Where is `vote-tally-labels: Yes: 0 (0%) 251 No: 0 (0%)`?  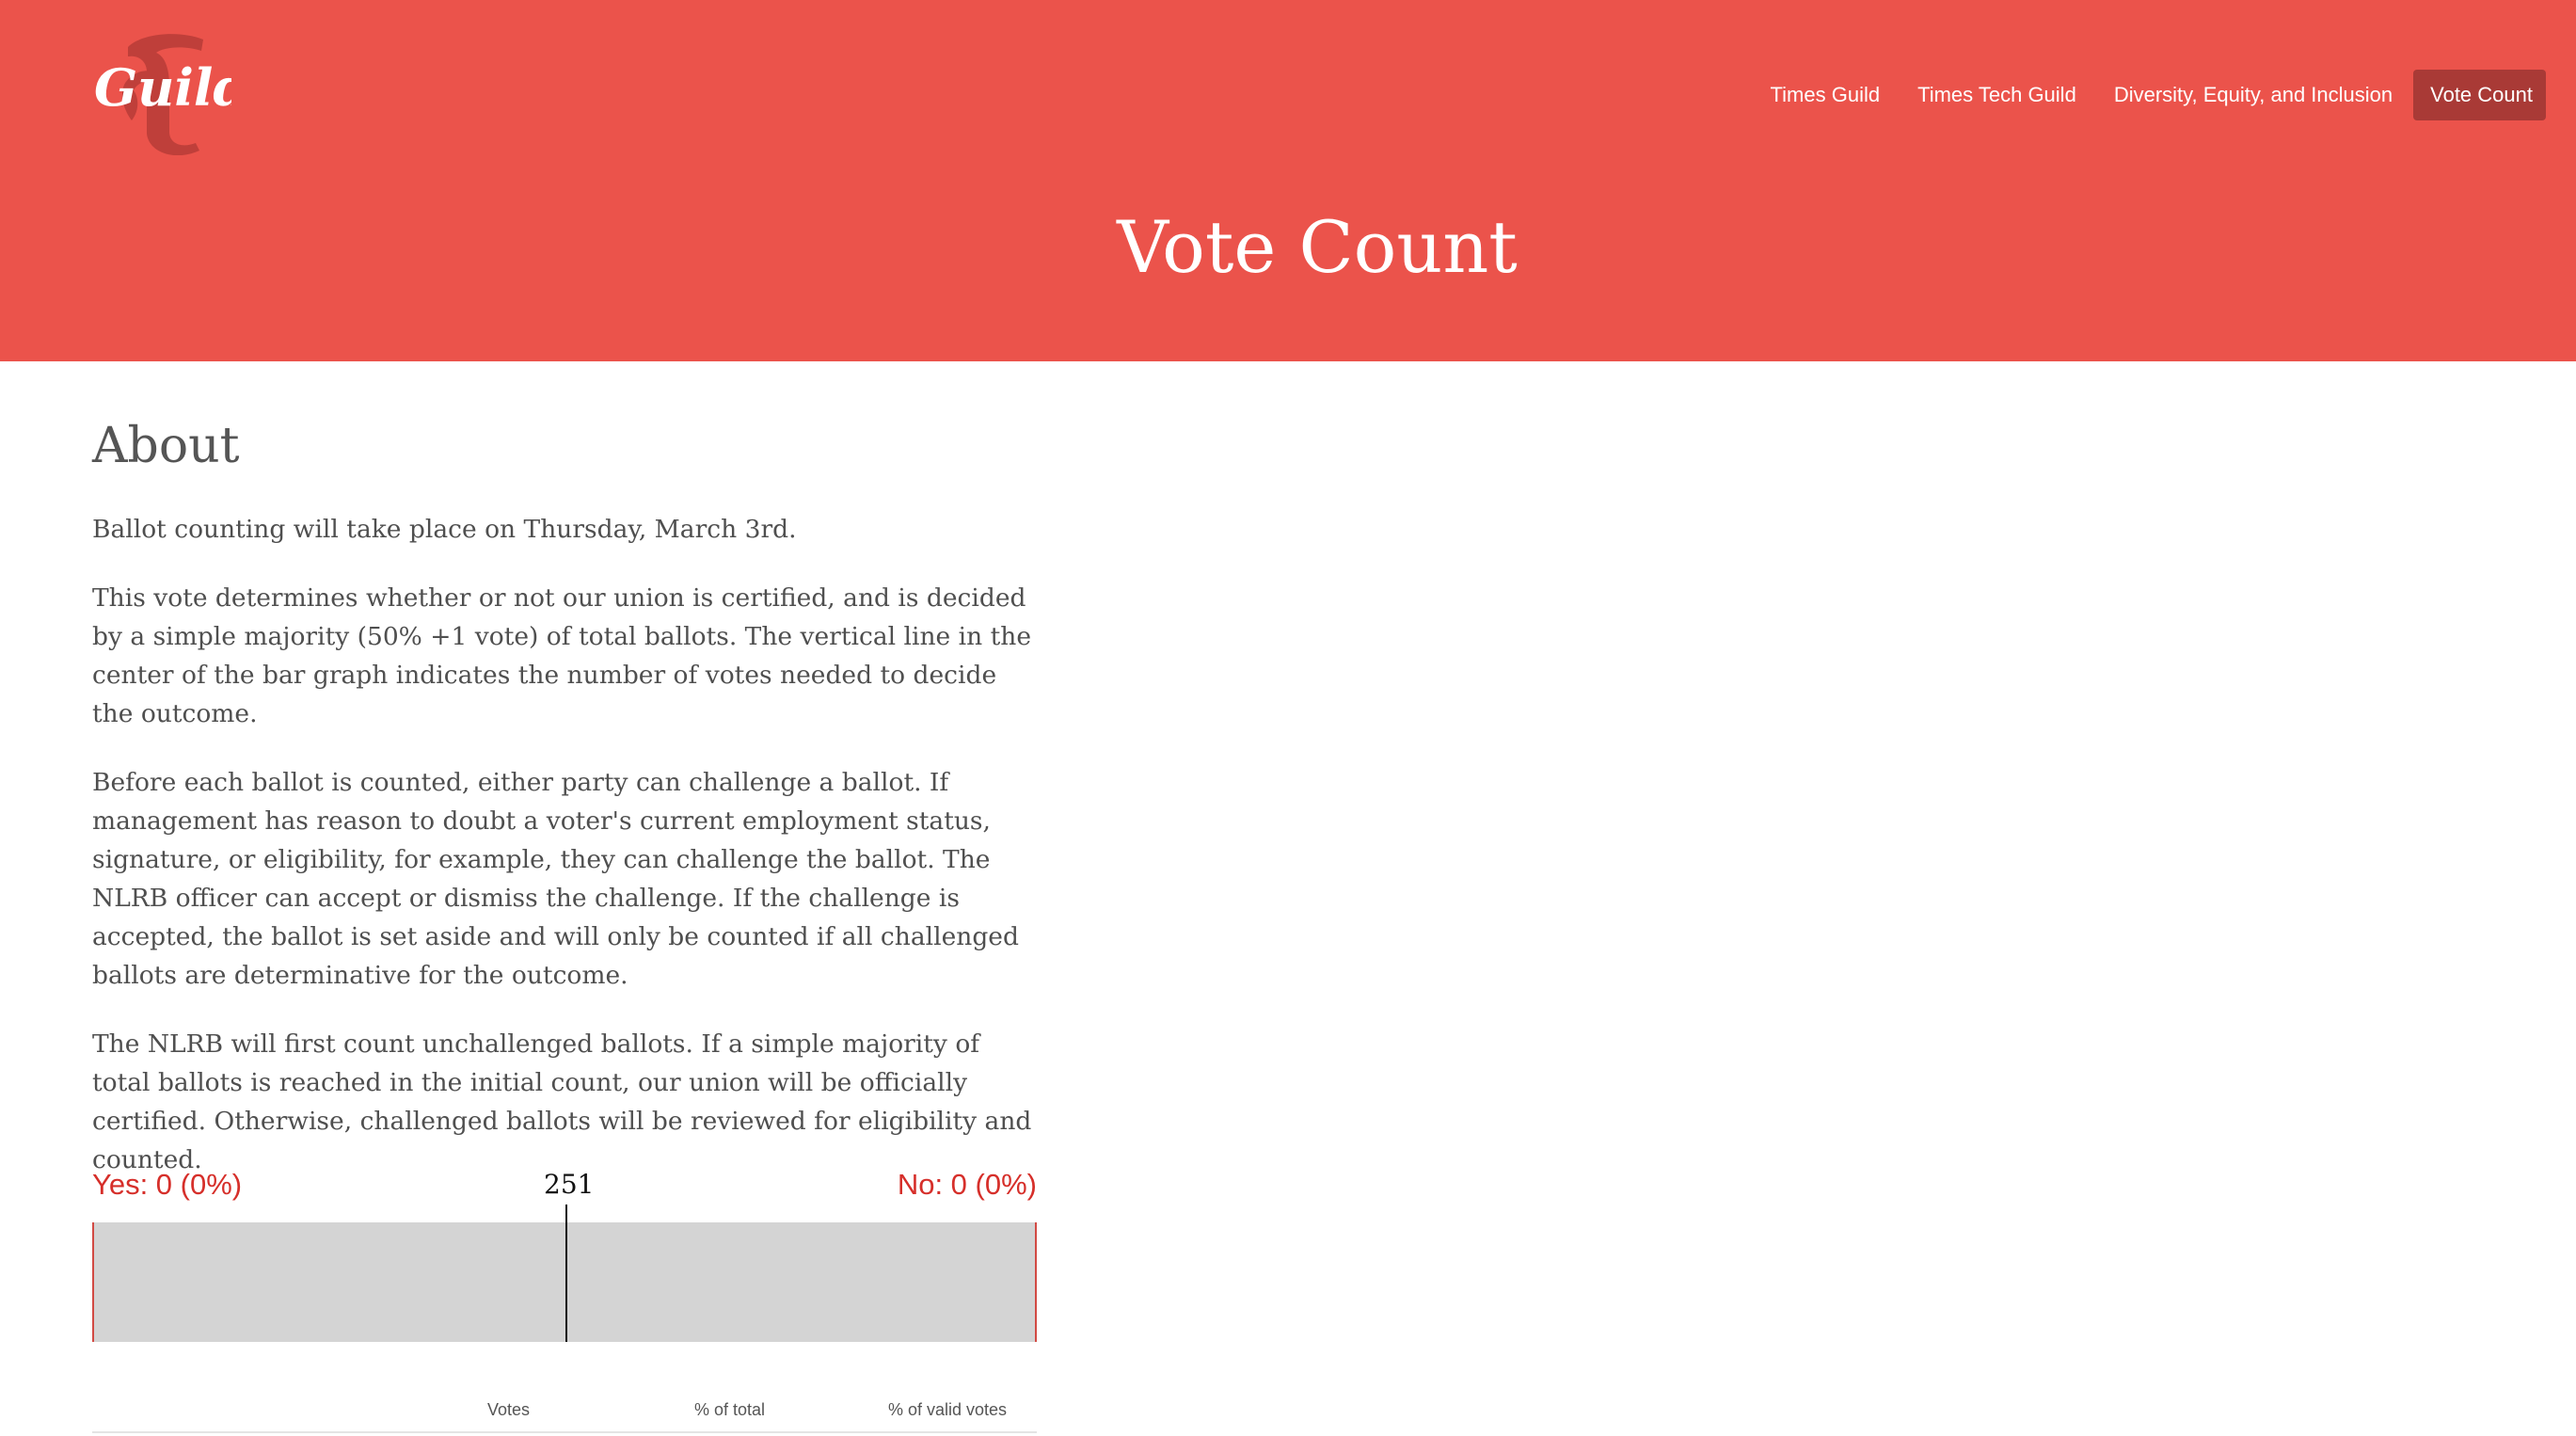
vote-tally-labels: Yes: 0 (0%) 251 No: 0 (0%) is located at coordinates (564, 1186).